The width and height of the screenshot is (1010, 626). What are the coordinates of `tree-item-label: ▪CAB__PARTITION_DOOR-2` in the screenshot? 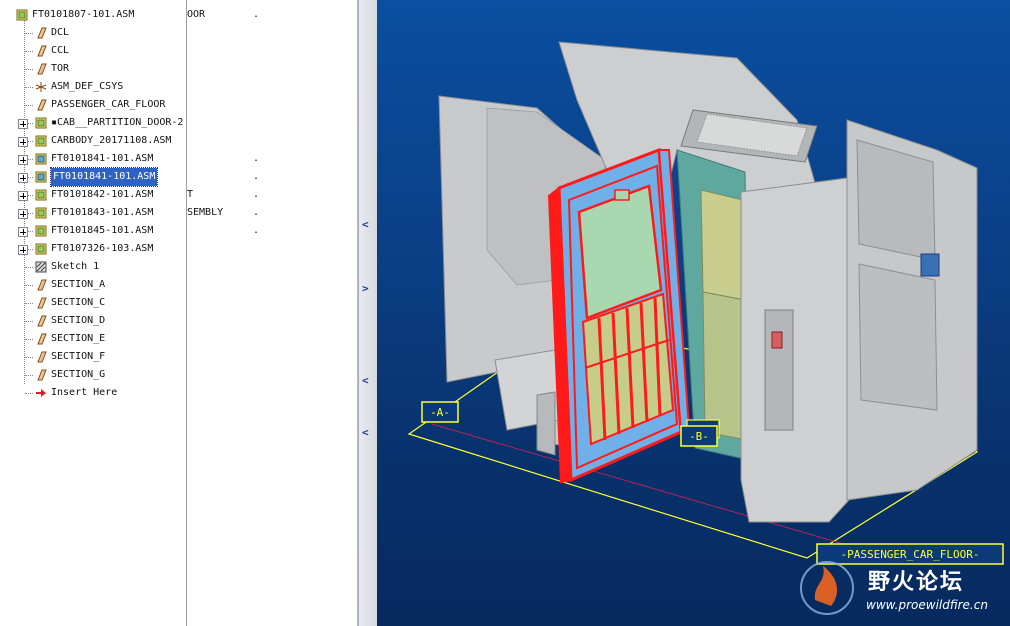 It's located at (117, 122).